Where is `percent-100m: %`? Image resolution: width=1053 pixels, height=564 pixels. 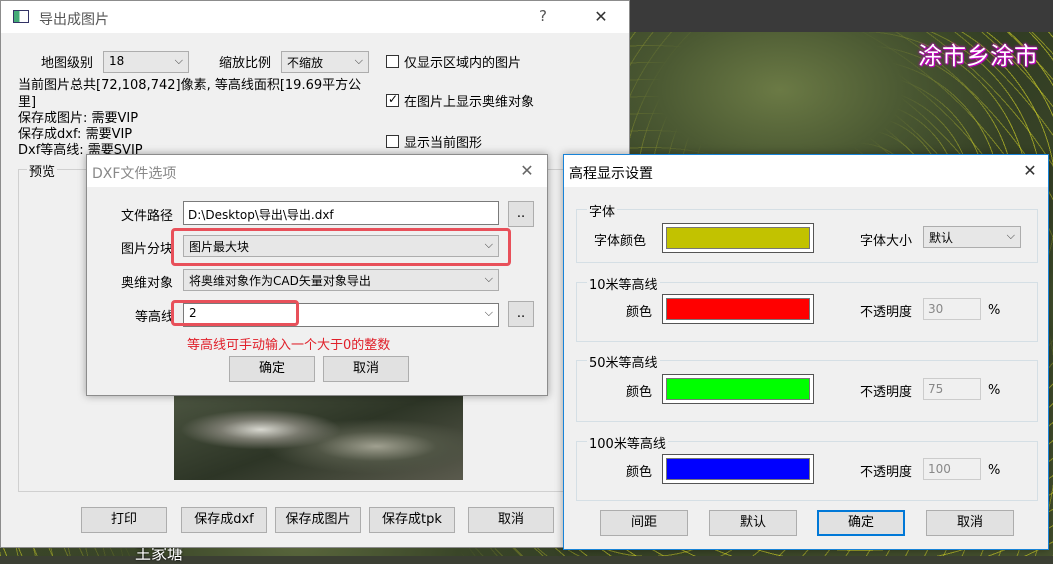
percent-100m: % is located at coordinates (994, 470).